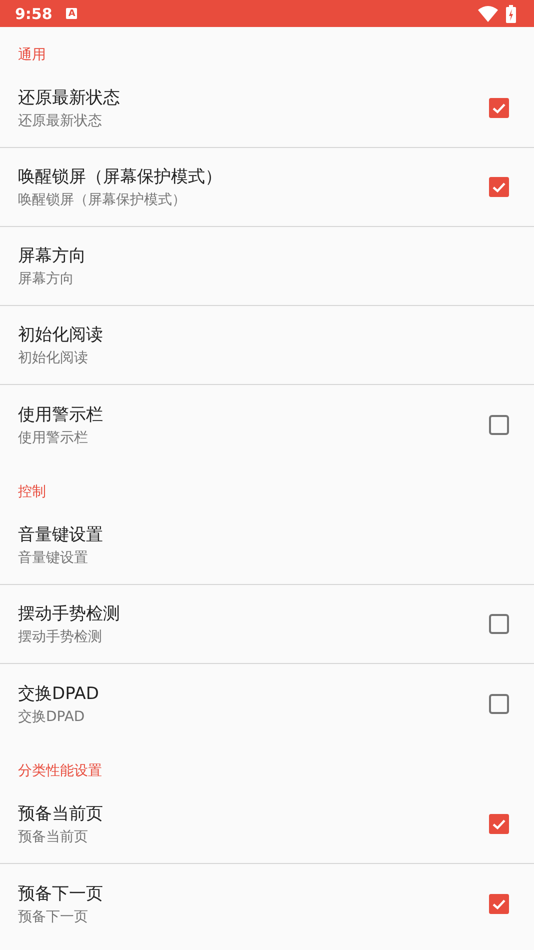 This screenshot has width=534, height=950. I want to click on setting-title: 预备下一页, so click(253, 893).